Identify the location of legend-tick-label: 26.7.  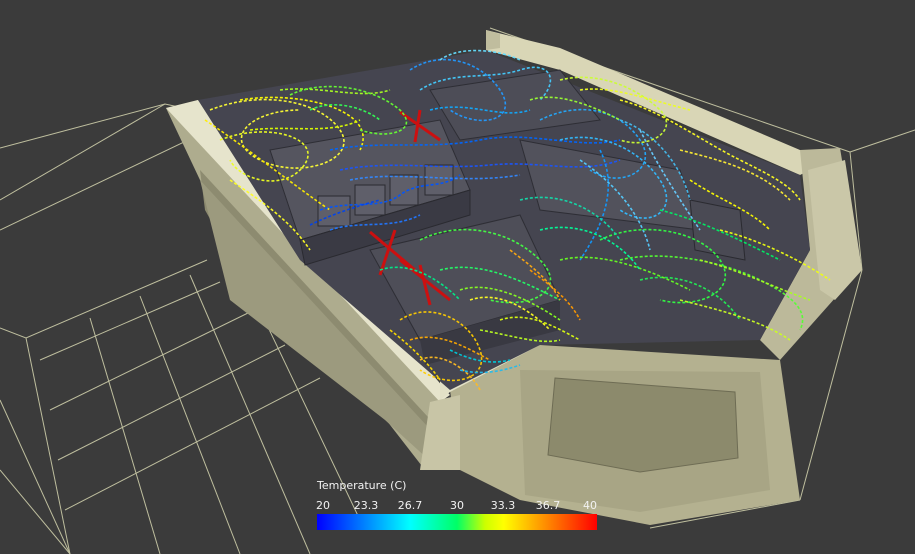
(410, 505).